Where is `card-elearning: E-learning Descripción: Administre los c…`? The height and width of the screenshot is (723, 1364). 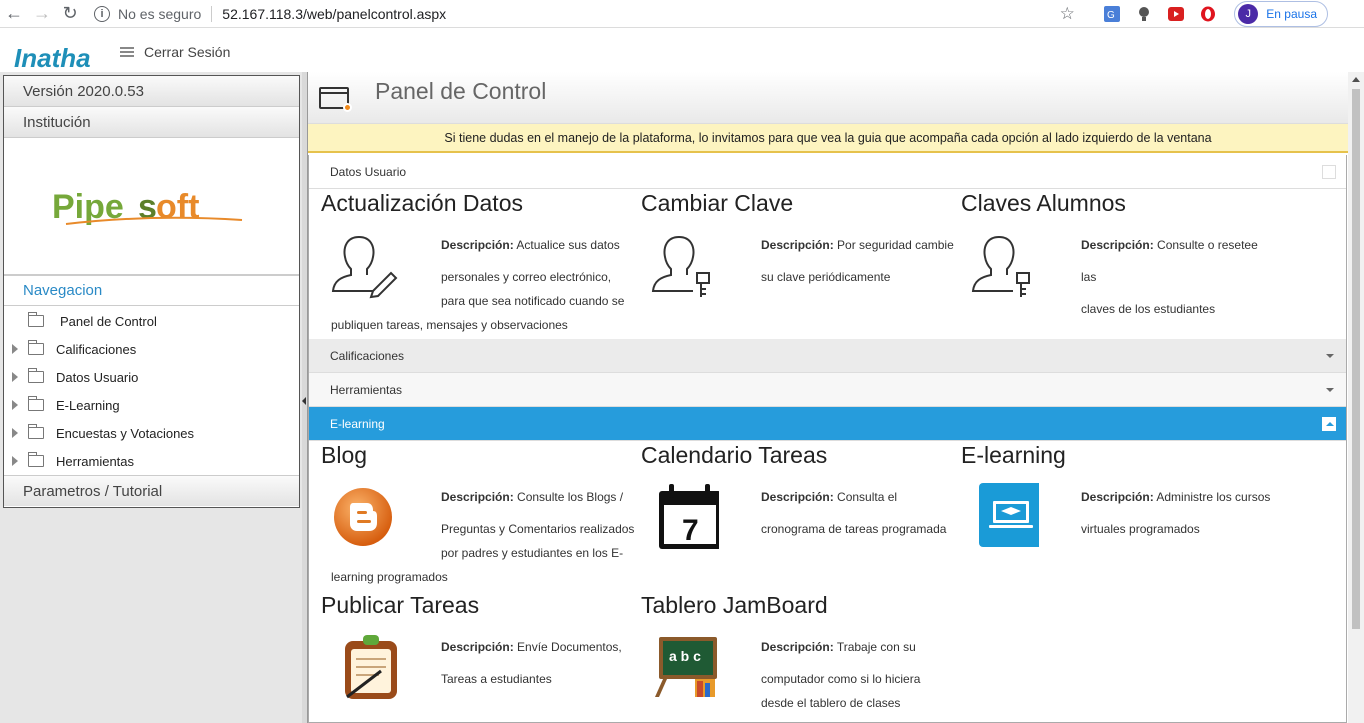
card-elearning: E-learning Descripción: Administre los c… is located at coordinates (1109, 494).